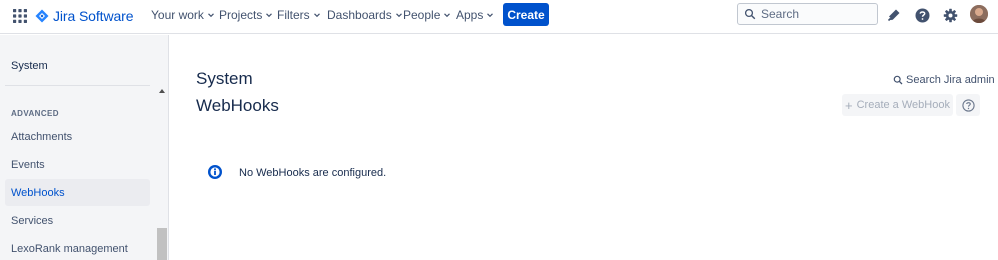 The height and width of the screenshot is (260, 998). Describe the element at coordinates (77, 164) in the screenshot. I see `sidebar-item-events: Events` at that location.